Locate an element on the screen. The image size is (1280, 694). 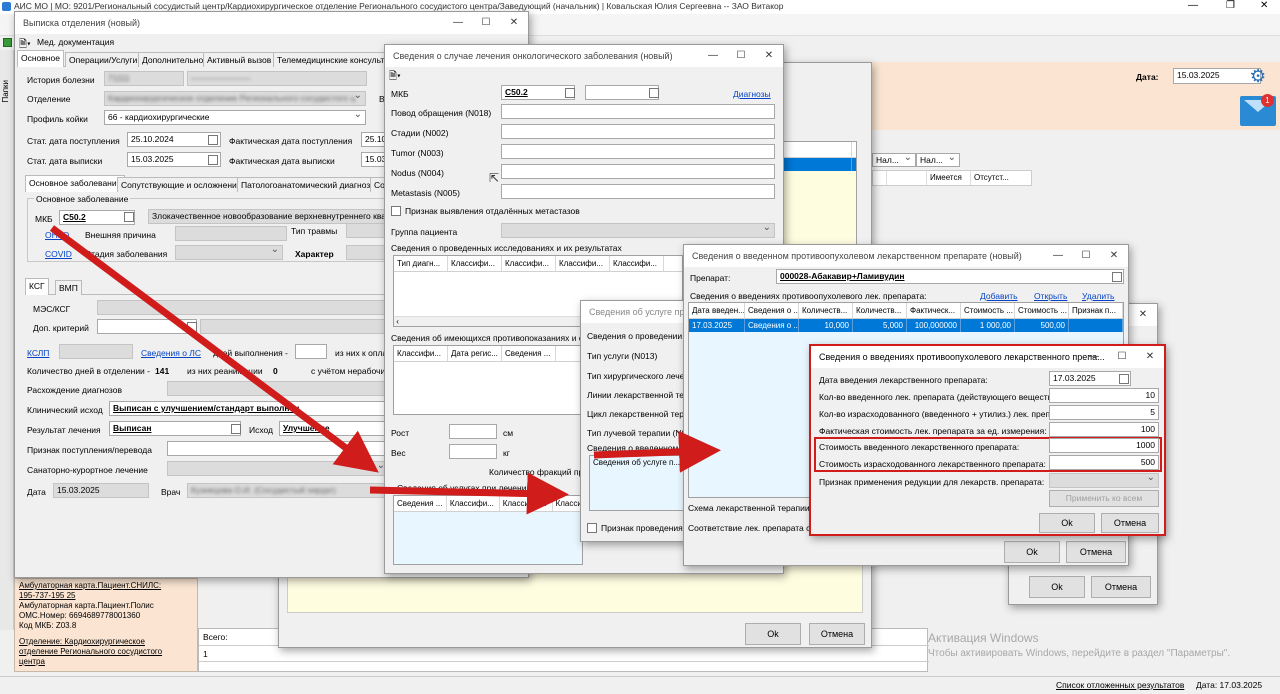
stat-discharge-calendar is located at coordinates (213, 160).